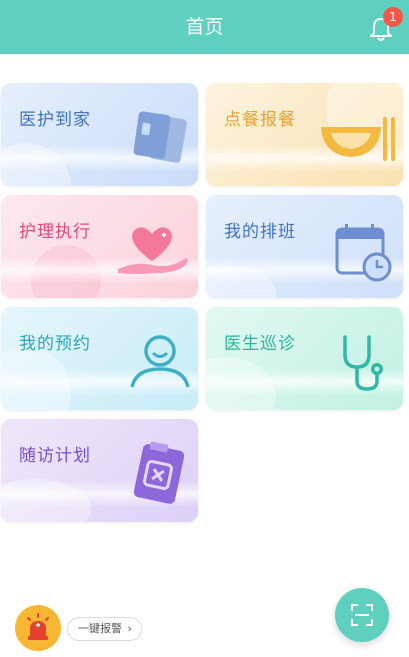  I want to click on card-label: 点餐报餐, so click(260, 120).